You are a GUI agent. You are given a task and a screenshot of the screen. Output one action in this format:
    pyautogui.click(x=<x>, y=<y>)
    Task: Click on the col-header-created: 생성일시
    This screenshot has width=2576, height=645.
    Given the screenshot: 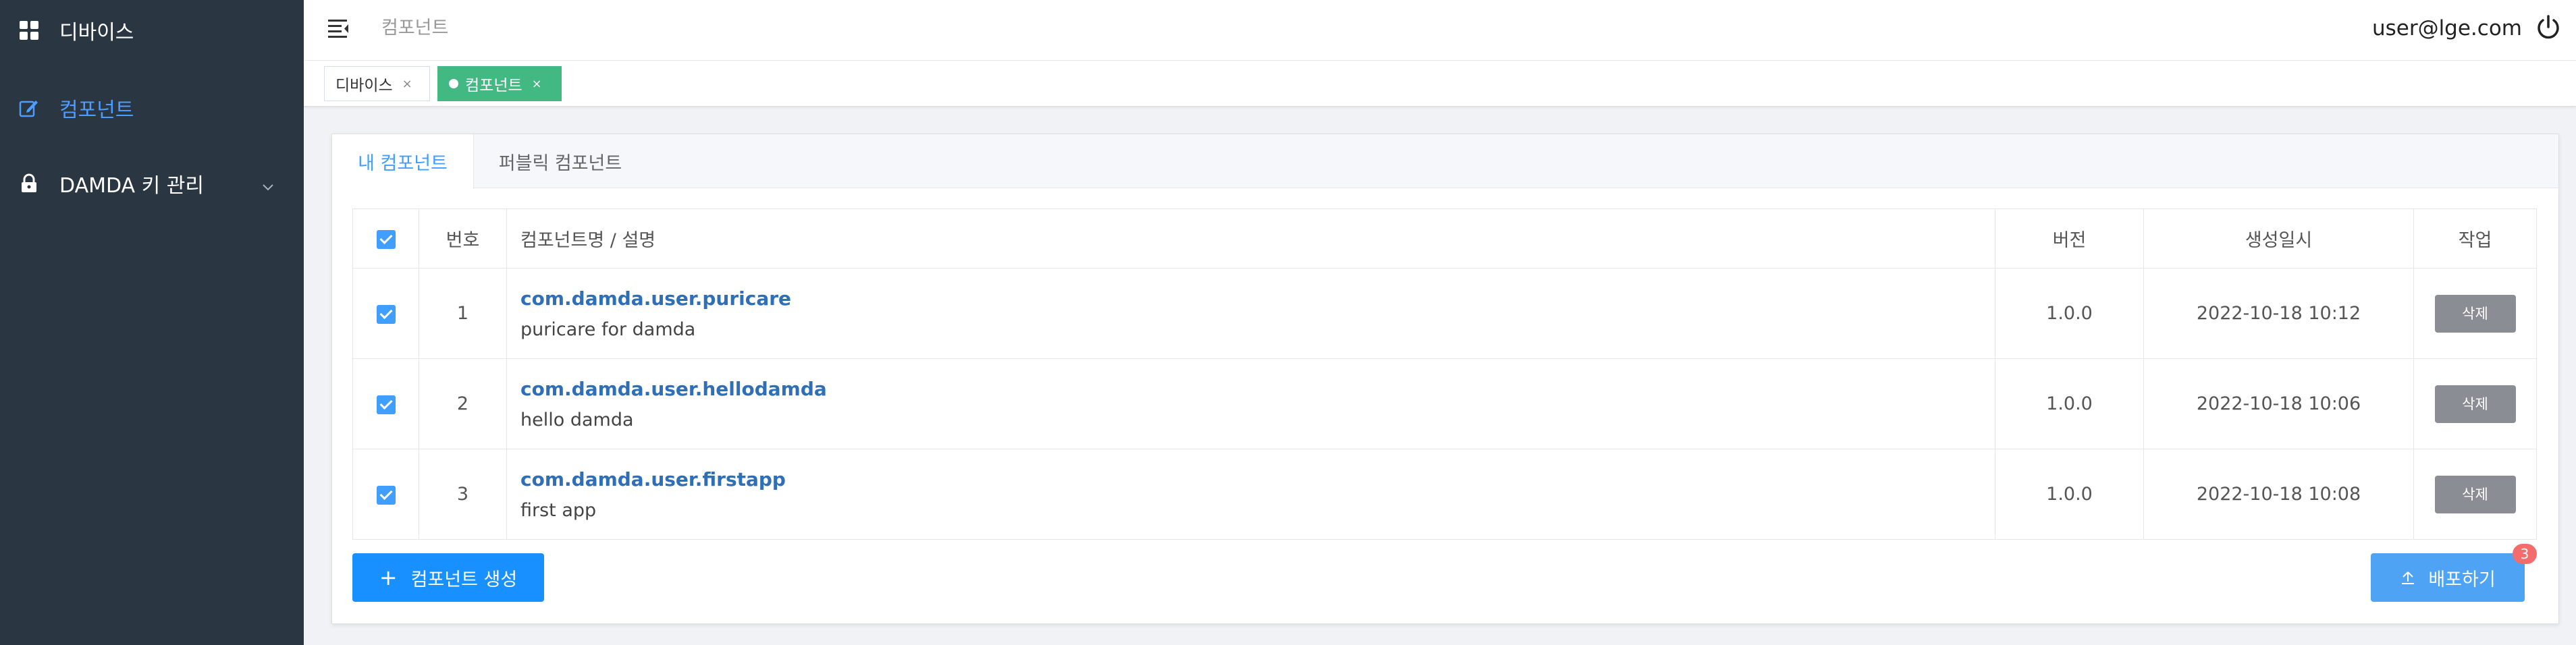 What is the action you would take?
    pyautogui.click(x=2279, y=238)
    